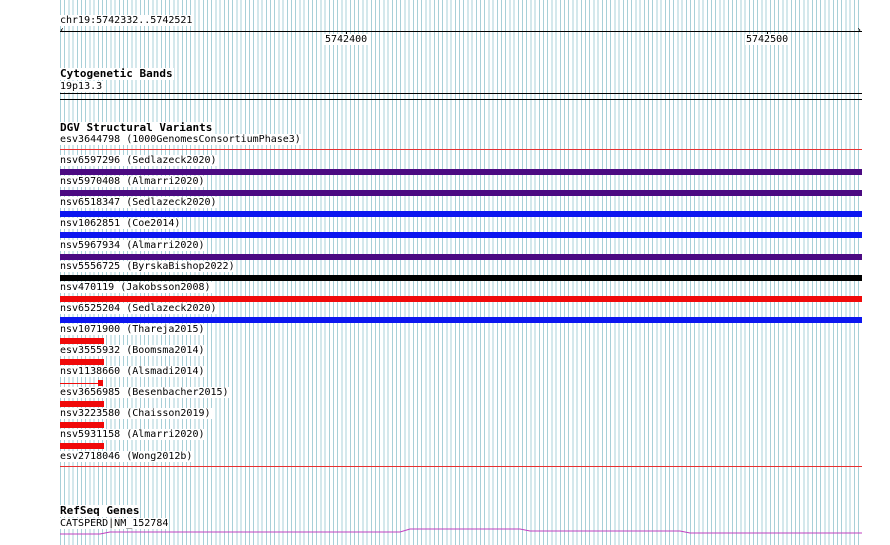 The width and height of the screenshot is (890, 545). I want to click on variant-label: nsv6597296 (Sedlazeck2020), so click(138, 160).